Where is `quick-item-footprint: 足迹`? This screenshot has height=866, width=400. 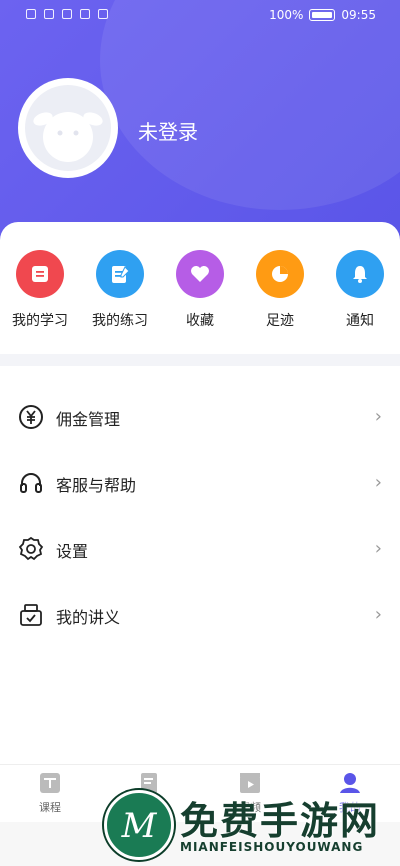
quick-item-footprint: 足迹 is located at coordinates (280, 290).